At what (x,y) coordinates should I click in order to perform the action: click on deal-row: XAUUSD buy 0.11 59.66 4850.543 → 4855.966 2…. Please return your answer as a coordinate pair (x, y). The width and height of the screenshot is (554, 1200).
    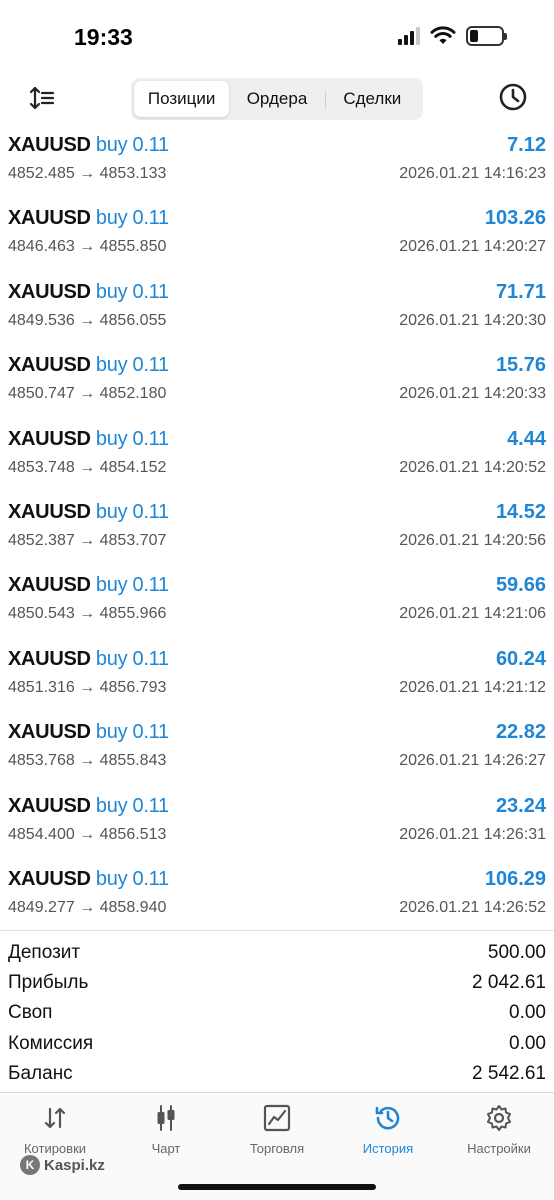
    Looking at the image, I should click on (277, 604).